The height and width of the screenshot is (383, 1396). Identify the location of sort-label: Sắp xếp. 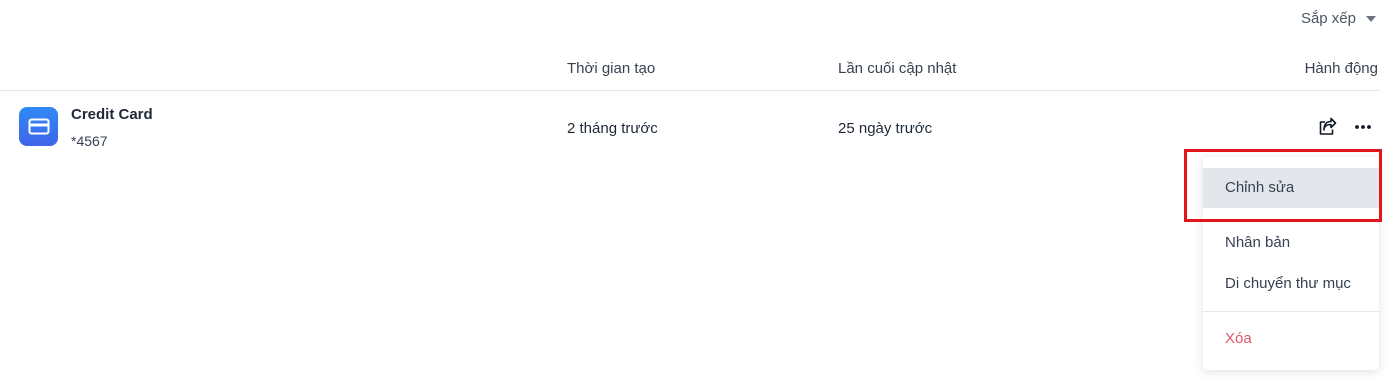
(1328, 18).